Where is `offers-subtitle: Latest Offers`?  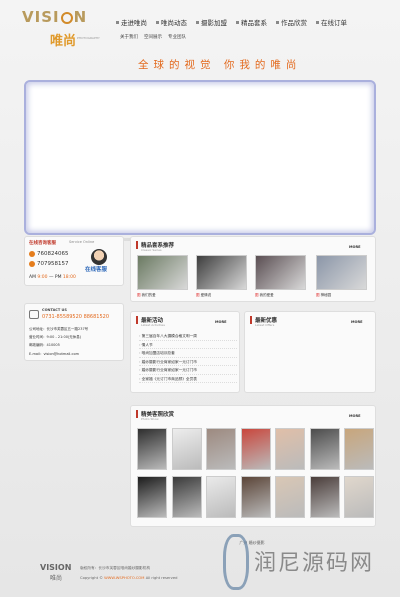
offers-subtitle: Latest Offers is located at coordinates (265, 325).